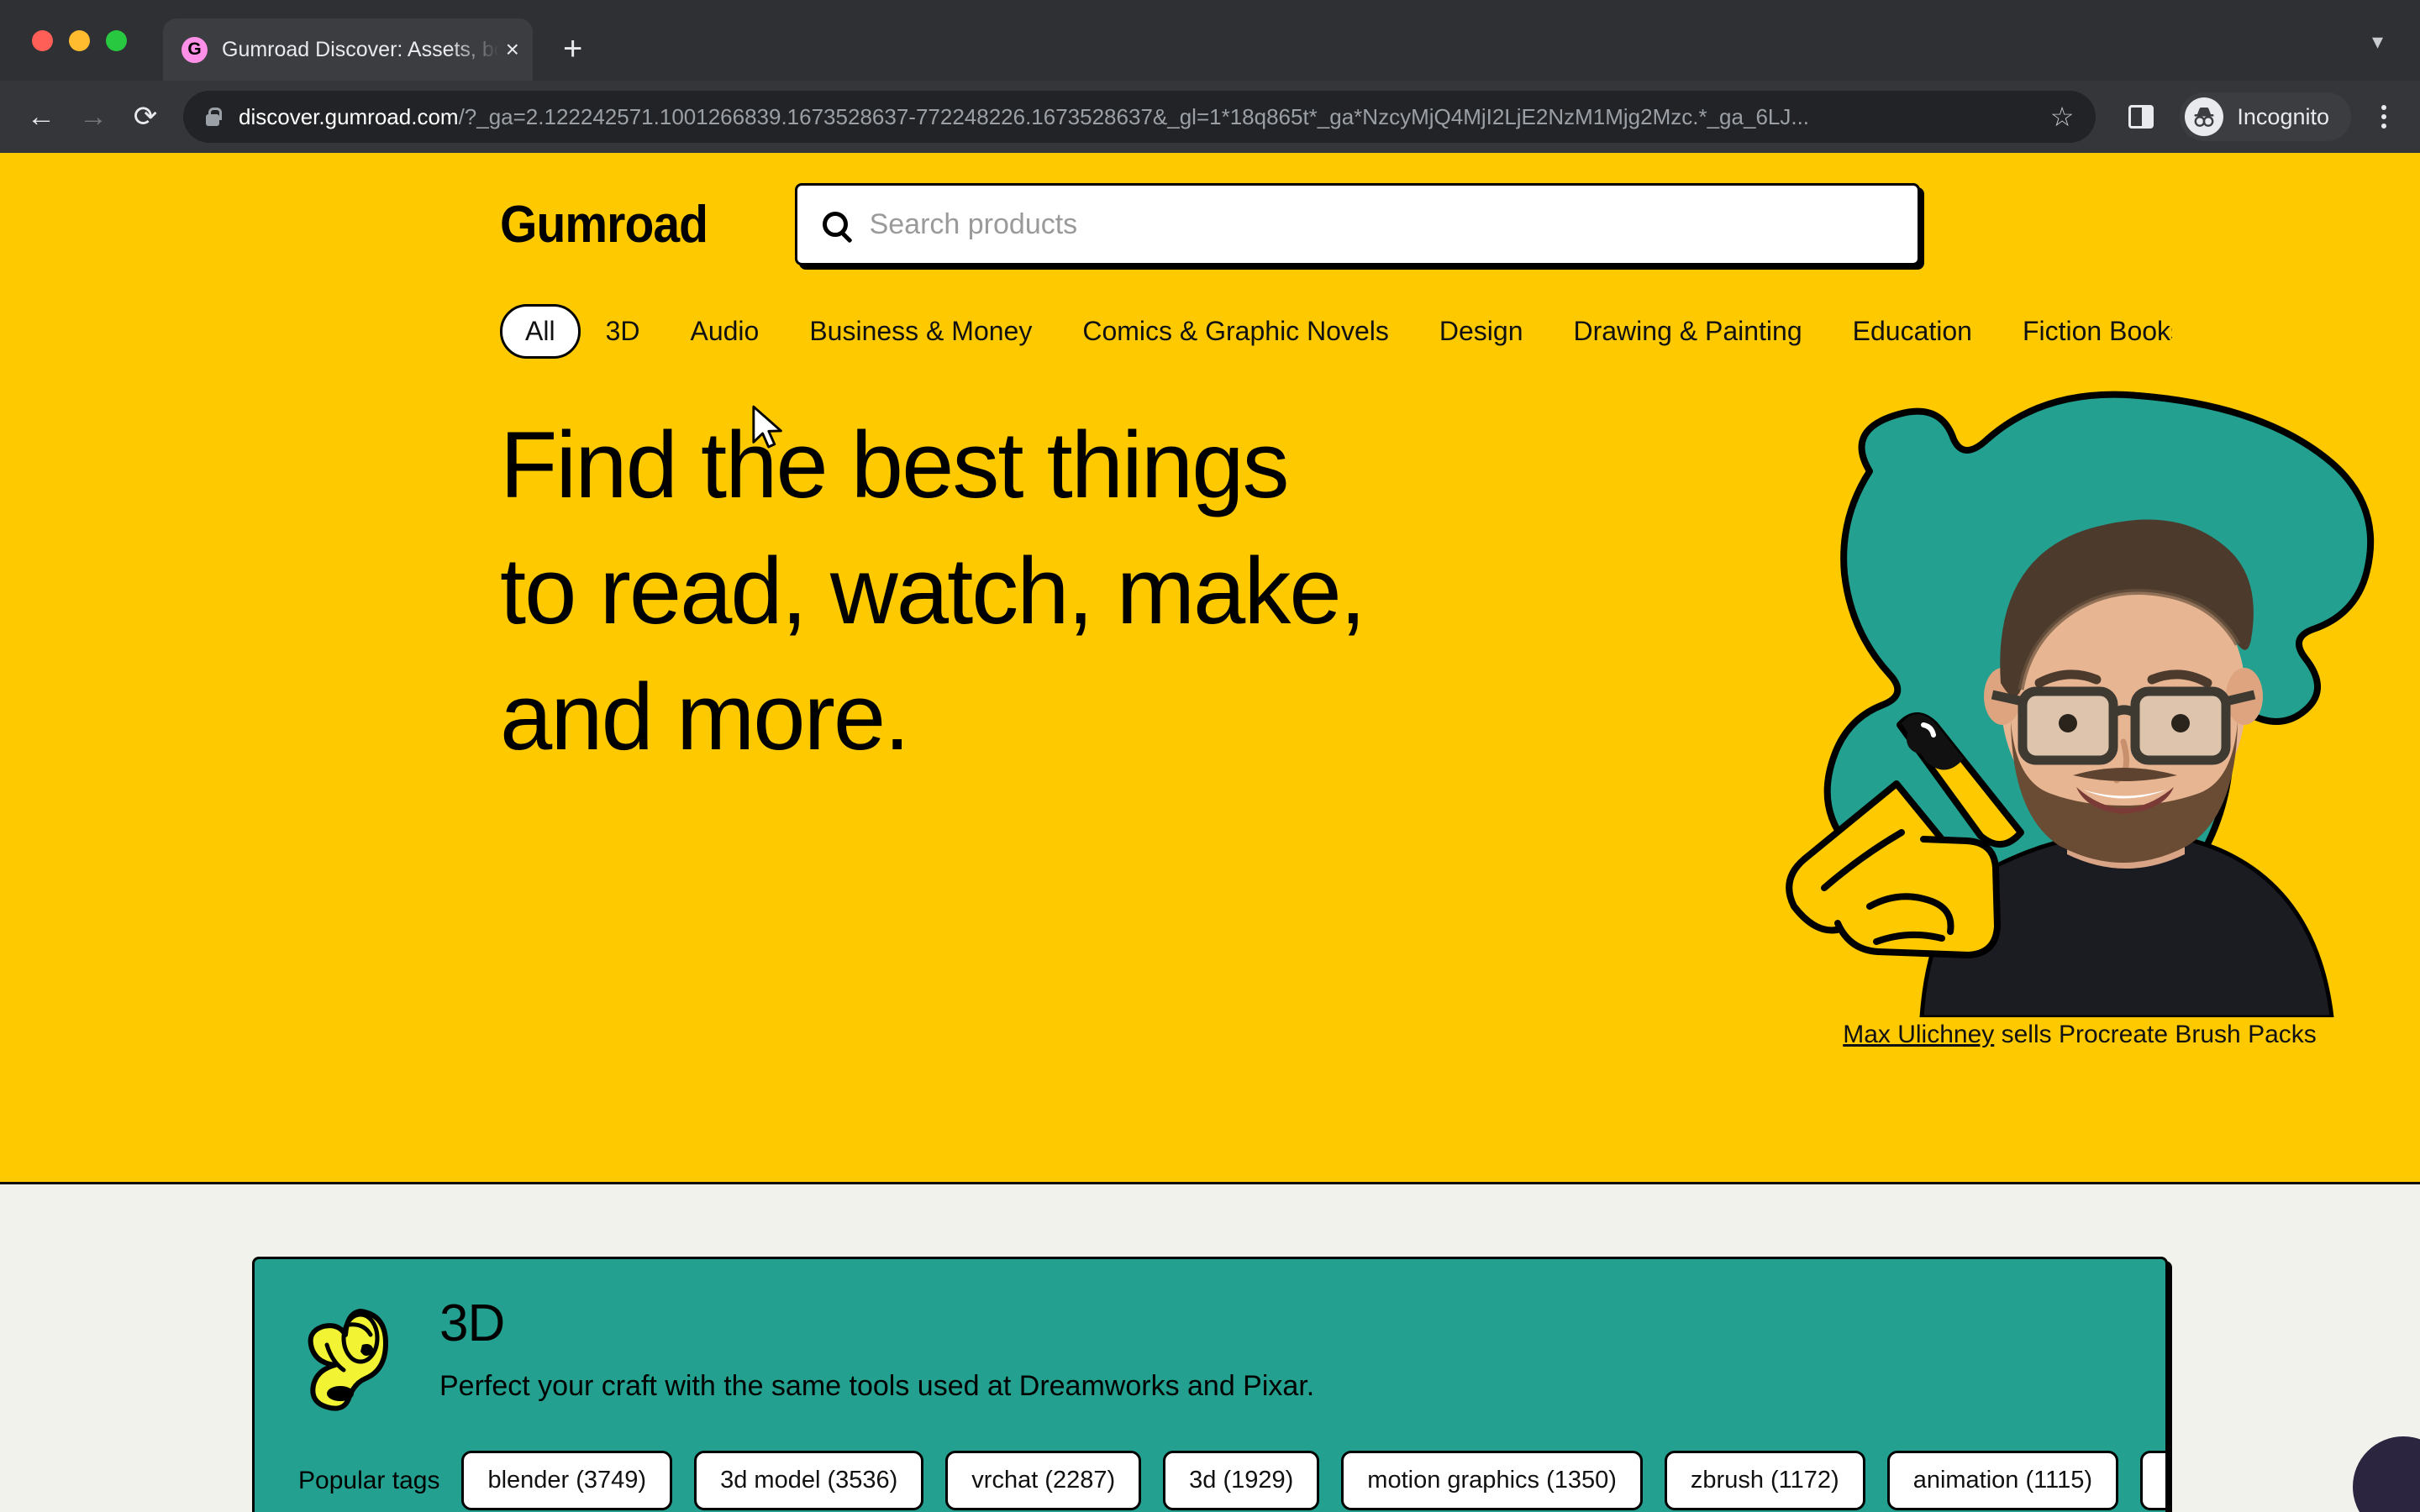 The width and height of the screenshot is (2420, 1512). What do you see at coordinates (921, 331) in the screenshot?
I see `category-chip-business-money: Business & Money` at bounding box center [921, 331].